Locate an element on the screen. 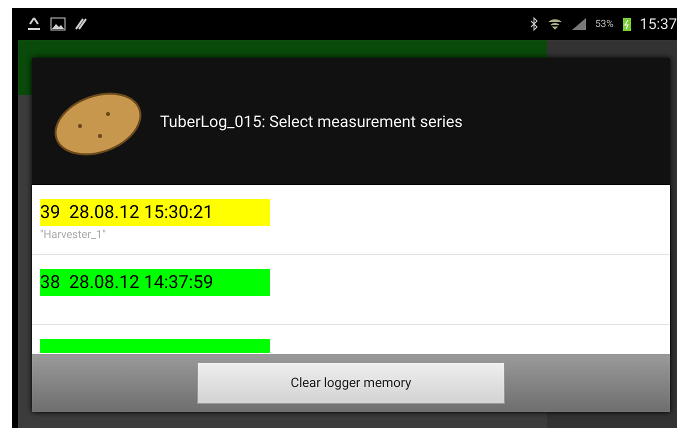 Image resolution: width=677 pixels, height=428 pixels. signal-icon is located at coordinates (579, 24).